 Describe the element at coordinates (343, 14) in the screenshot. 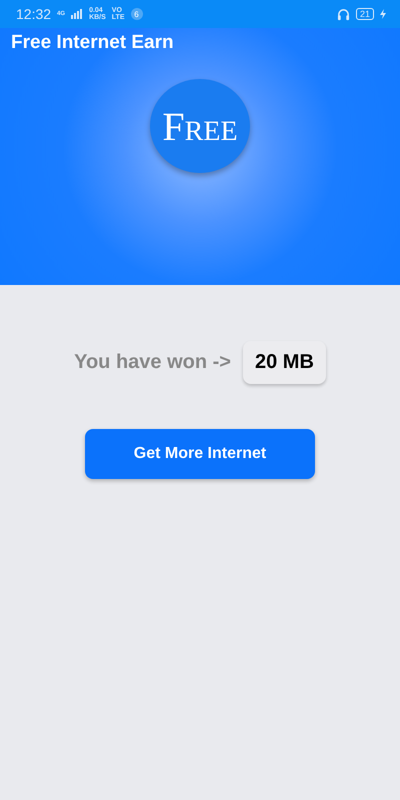

I see `headphones-icon` at that location.